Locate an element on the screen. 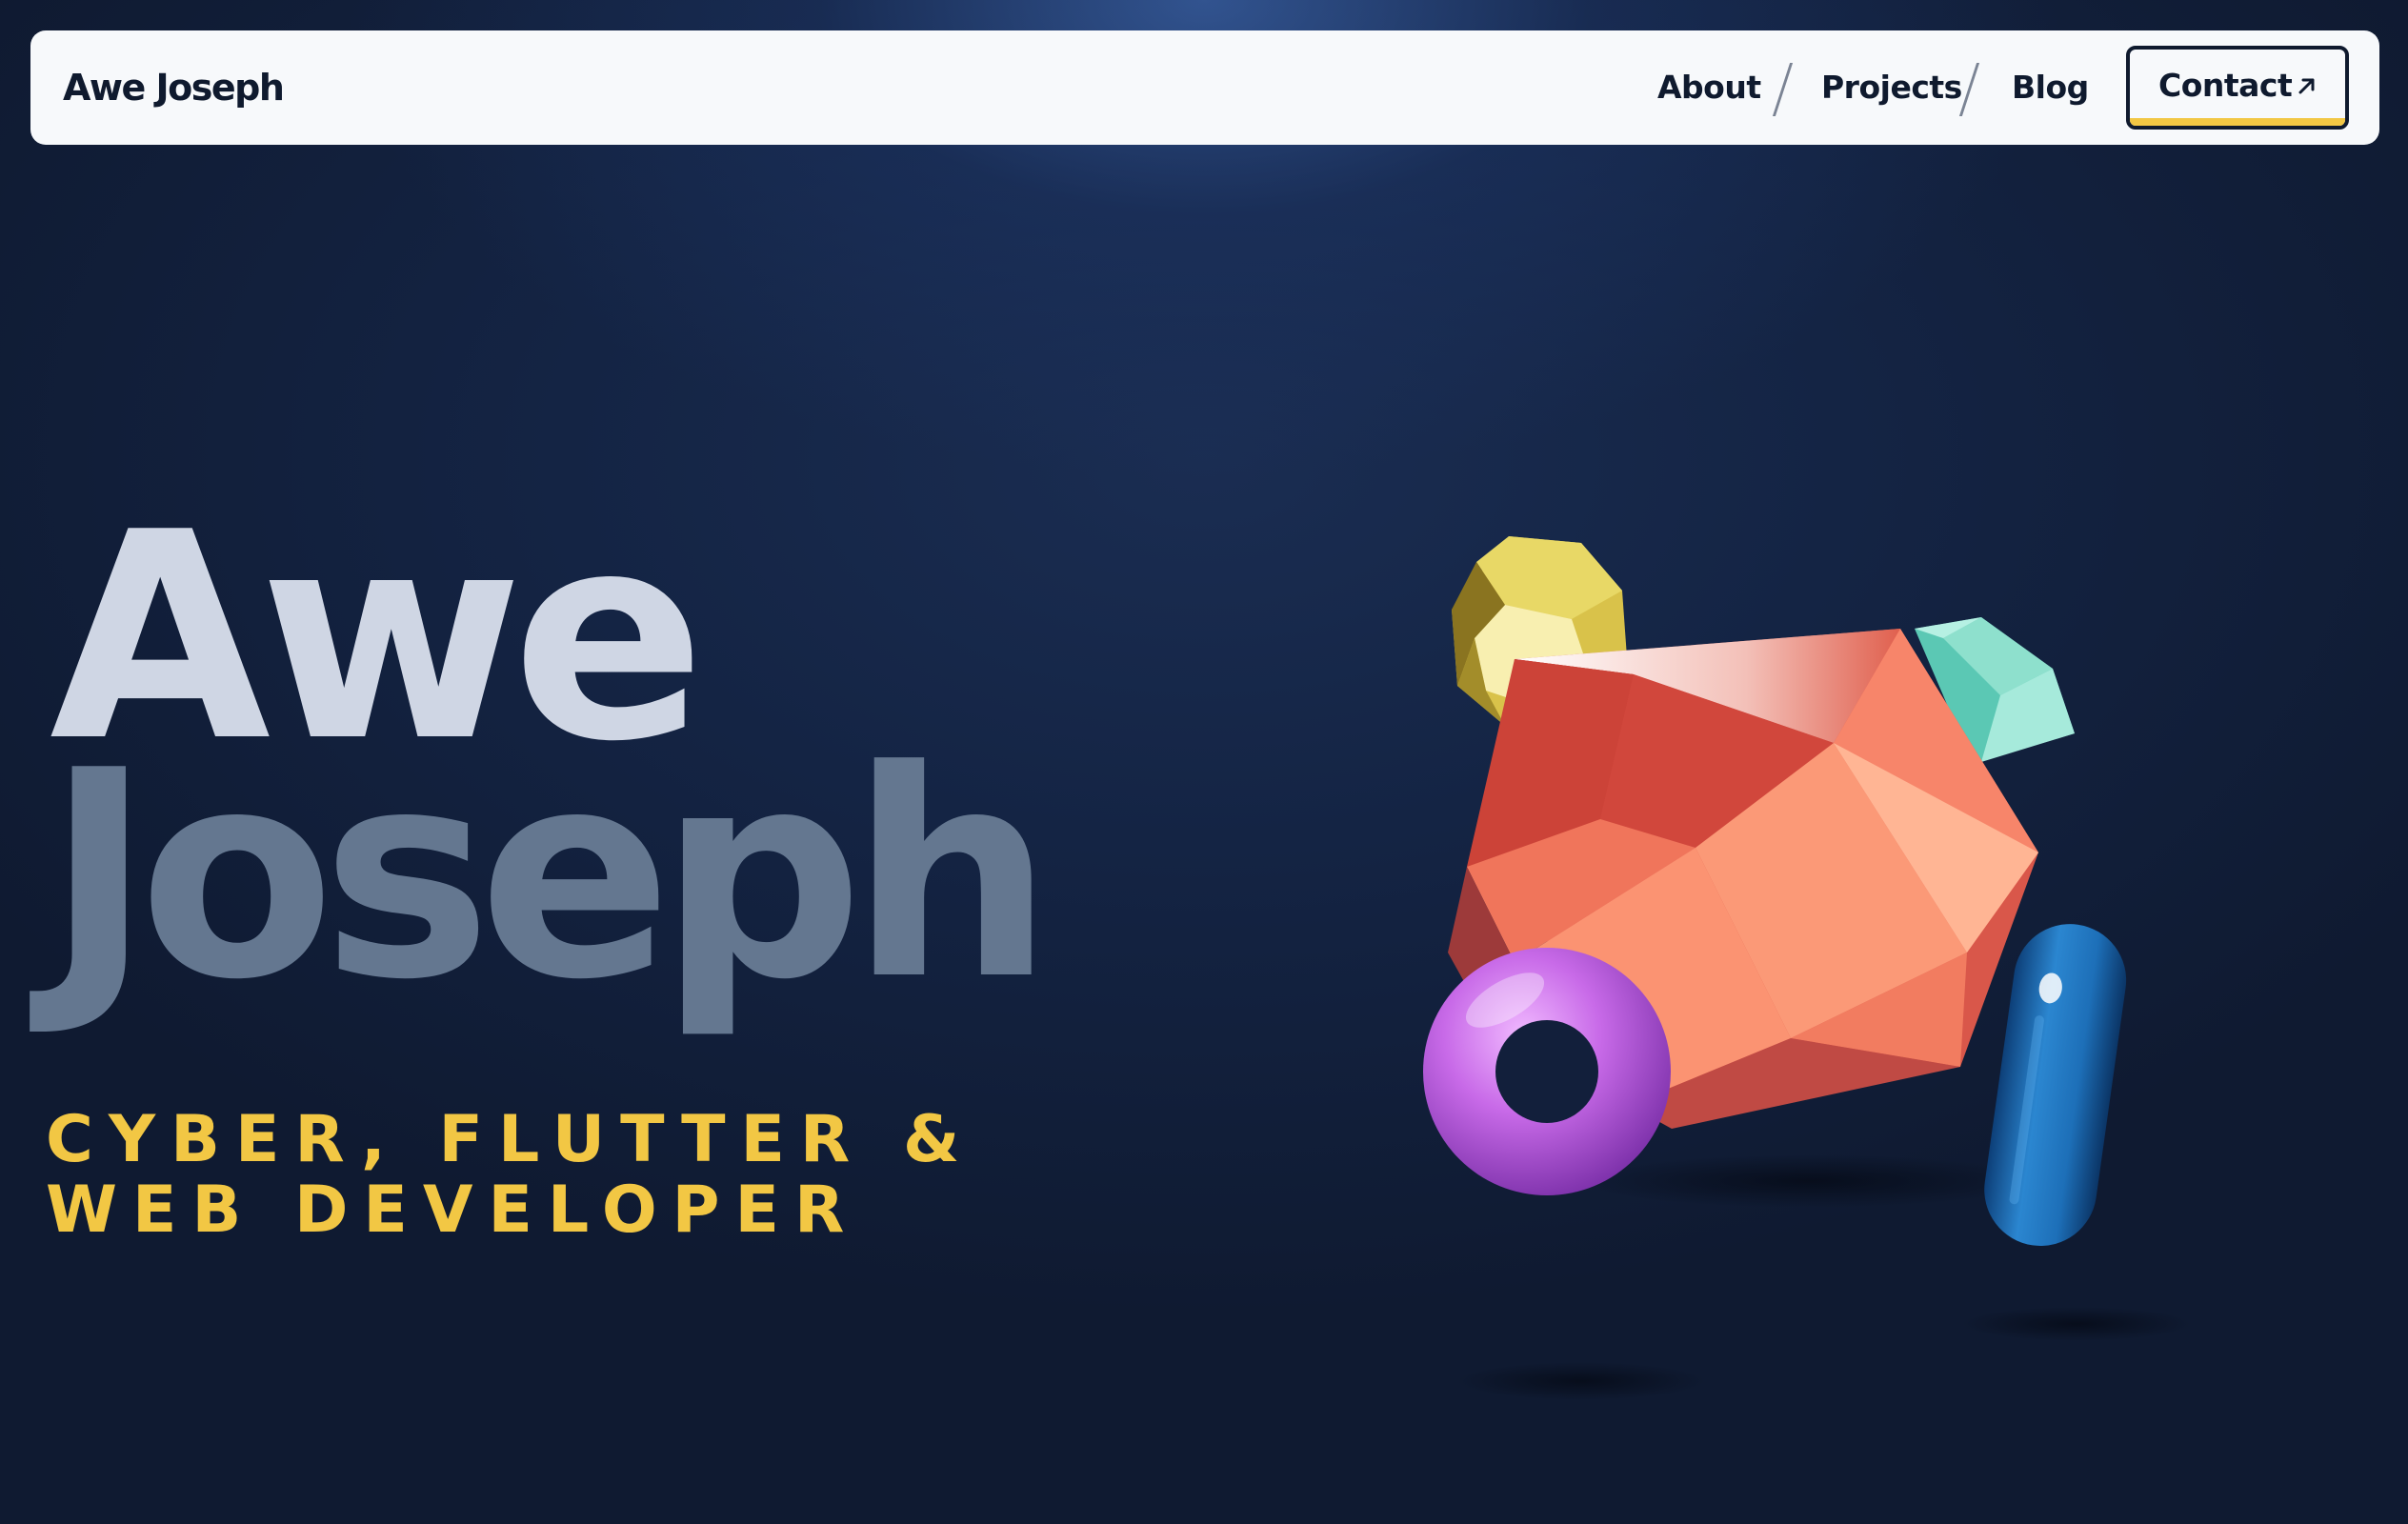 The height and width of the screenshot is (1524, 2408). purple-torus is located at coordinates (1547, 1071).